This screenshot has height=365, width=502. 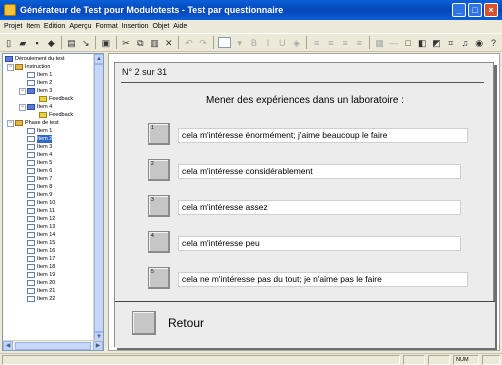 I want to click on menu-edition: Edition, so click(x=54, y=26).